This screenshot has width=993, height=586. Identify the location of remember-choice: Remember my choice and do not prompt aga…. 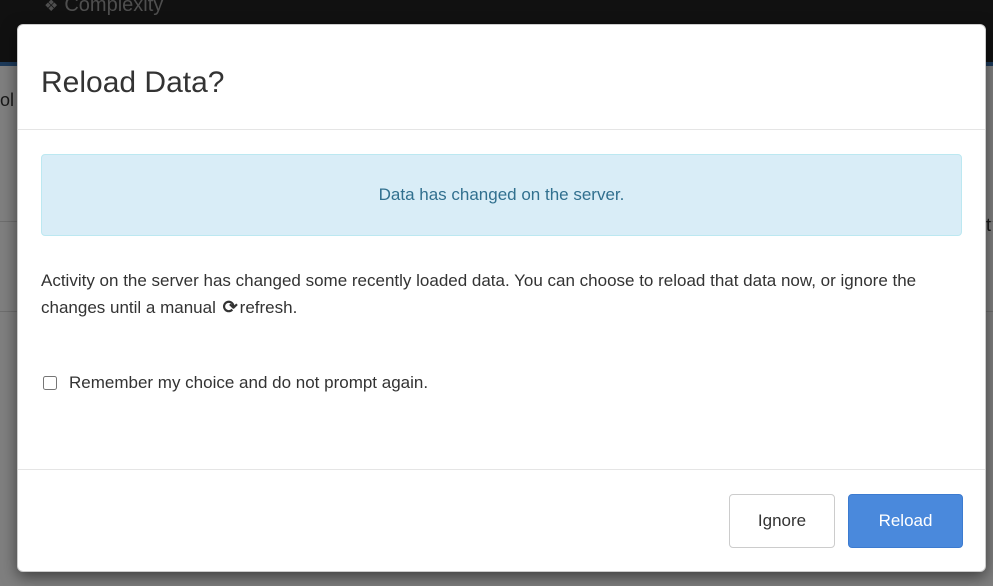
(501, 383).